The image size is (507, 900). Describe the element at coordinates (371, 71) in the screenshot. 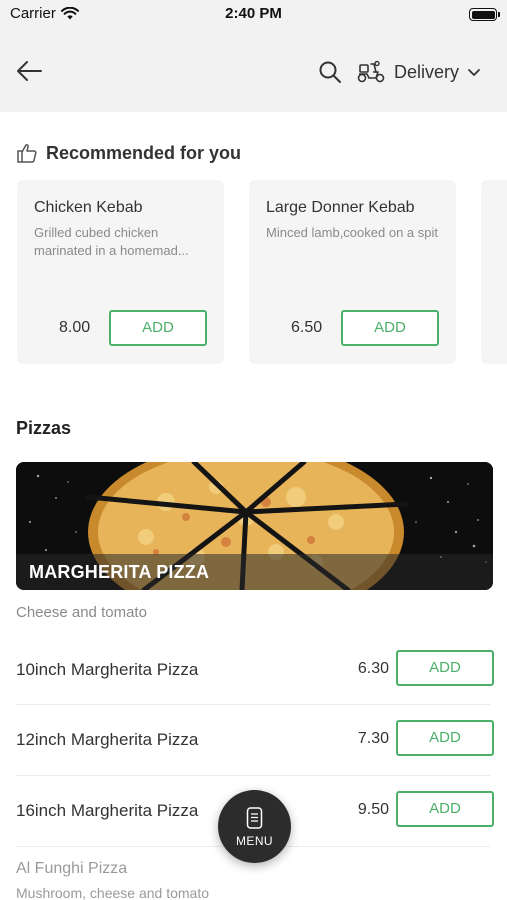

I see `delivery-scooter-icon` at that location.